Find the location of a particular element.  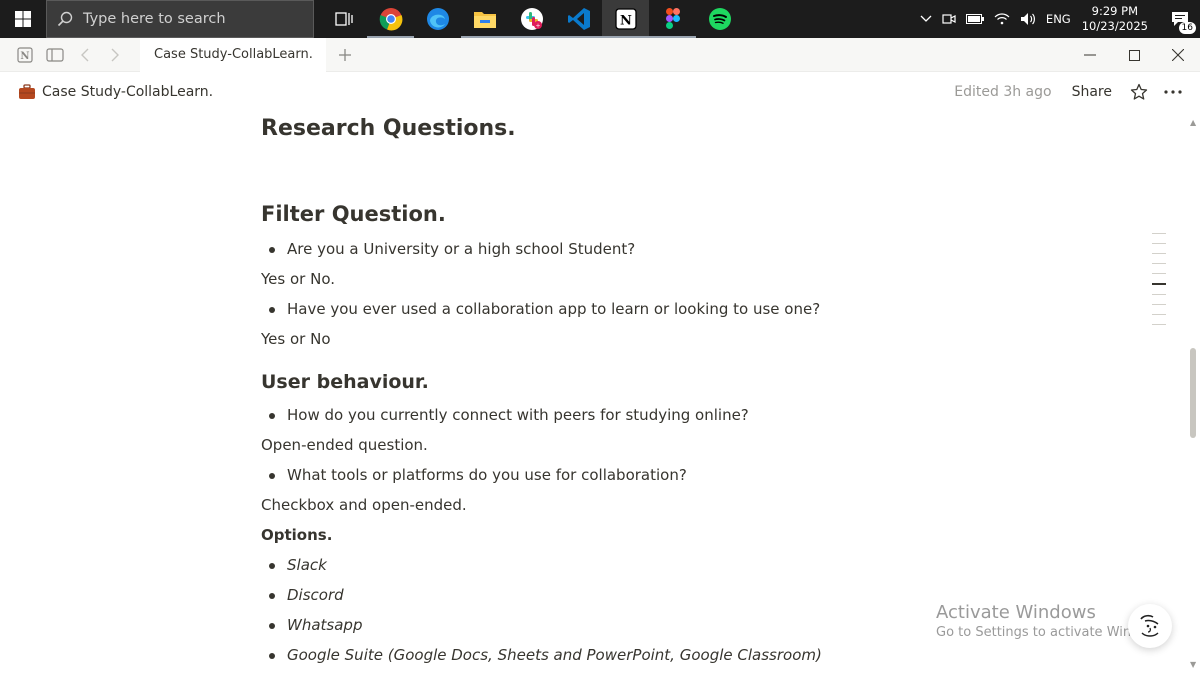

volume-icon is located at coordinates (1028, 19).